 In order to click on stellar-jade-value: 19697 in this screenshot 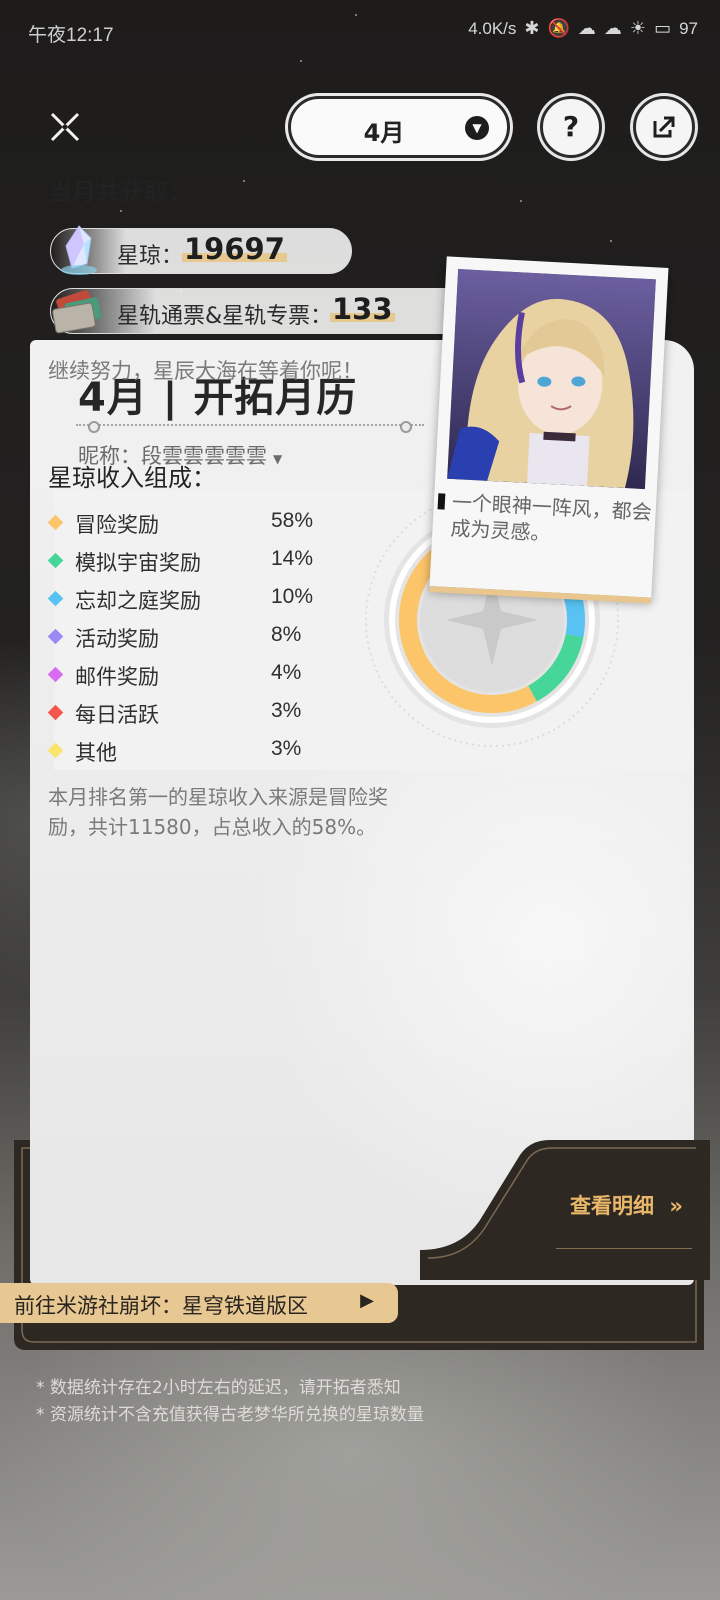, I will do `click(234, 249)`.